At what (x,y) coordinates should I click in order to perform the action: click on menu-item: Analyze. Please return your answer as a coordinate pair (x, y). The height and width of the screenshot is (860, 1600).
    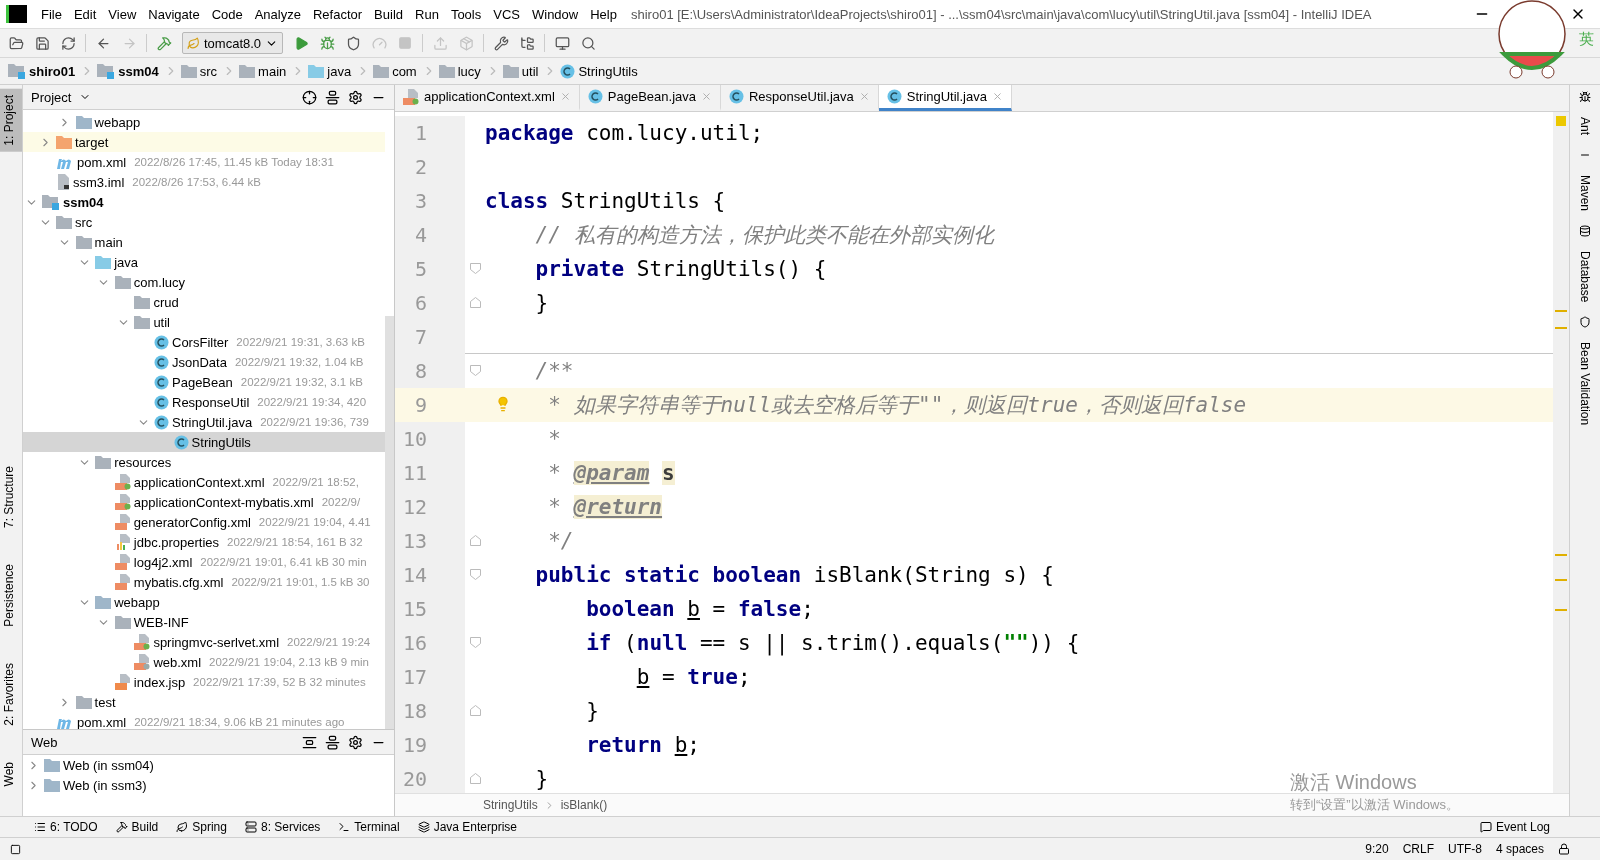
    Looking at the image, I should click on (277, 14).